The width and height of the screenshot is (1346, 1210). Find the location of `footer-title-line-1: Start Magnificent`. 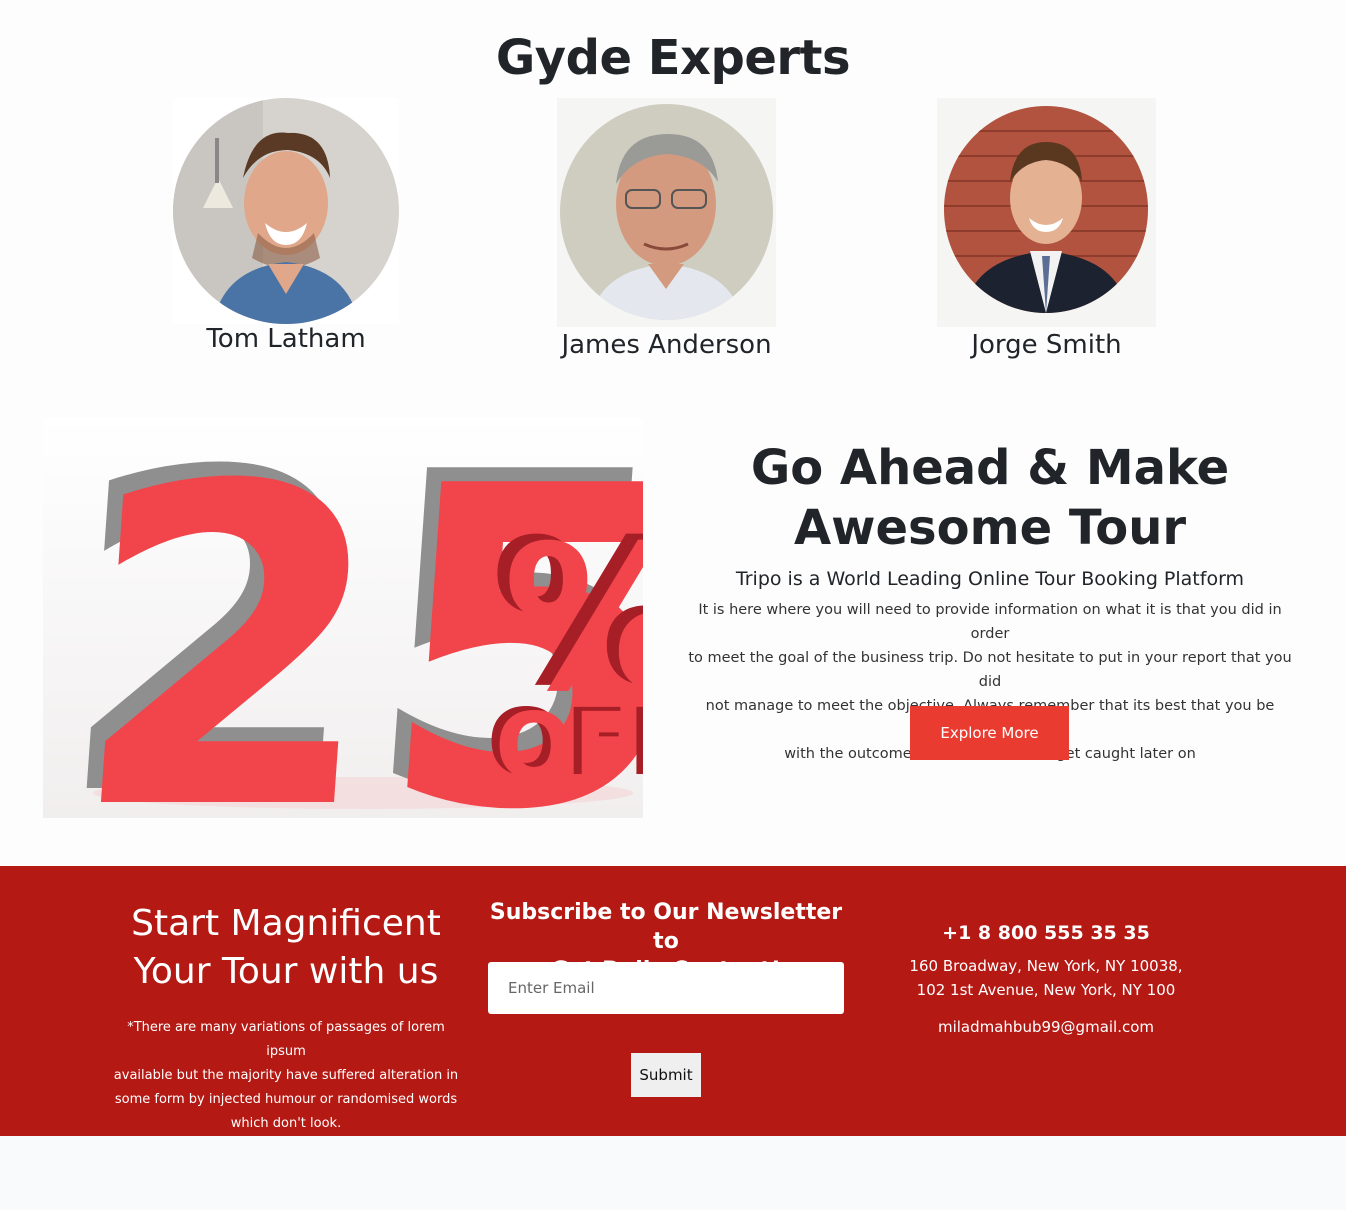

footer-title-line-1: Start Magnificent is located at coordinates (286, 923).